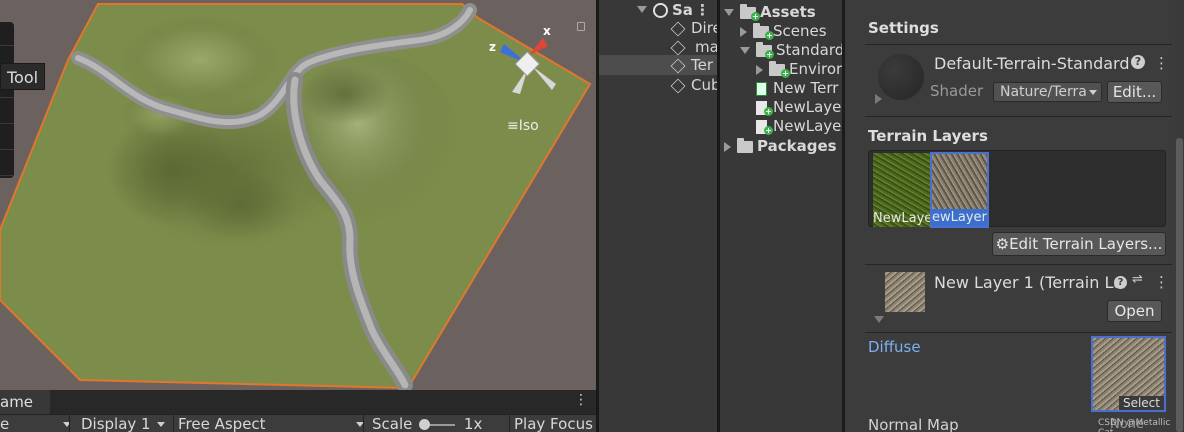 This screenshot has height=432, width=1184. I want to click on project-asset-terrain: New Terr, so click(797, 88).